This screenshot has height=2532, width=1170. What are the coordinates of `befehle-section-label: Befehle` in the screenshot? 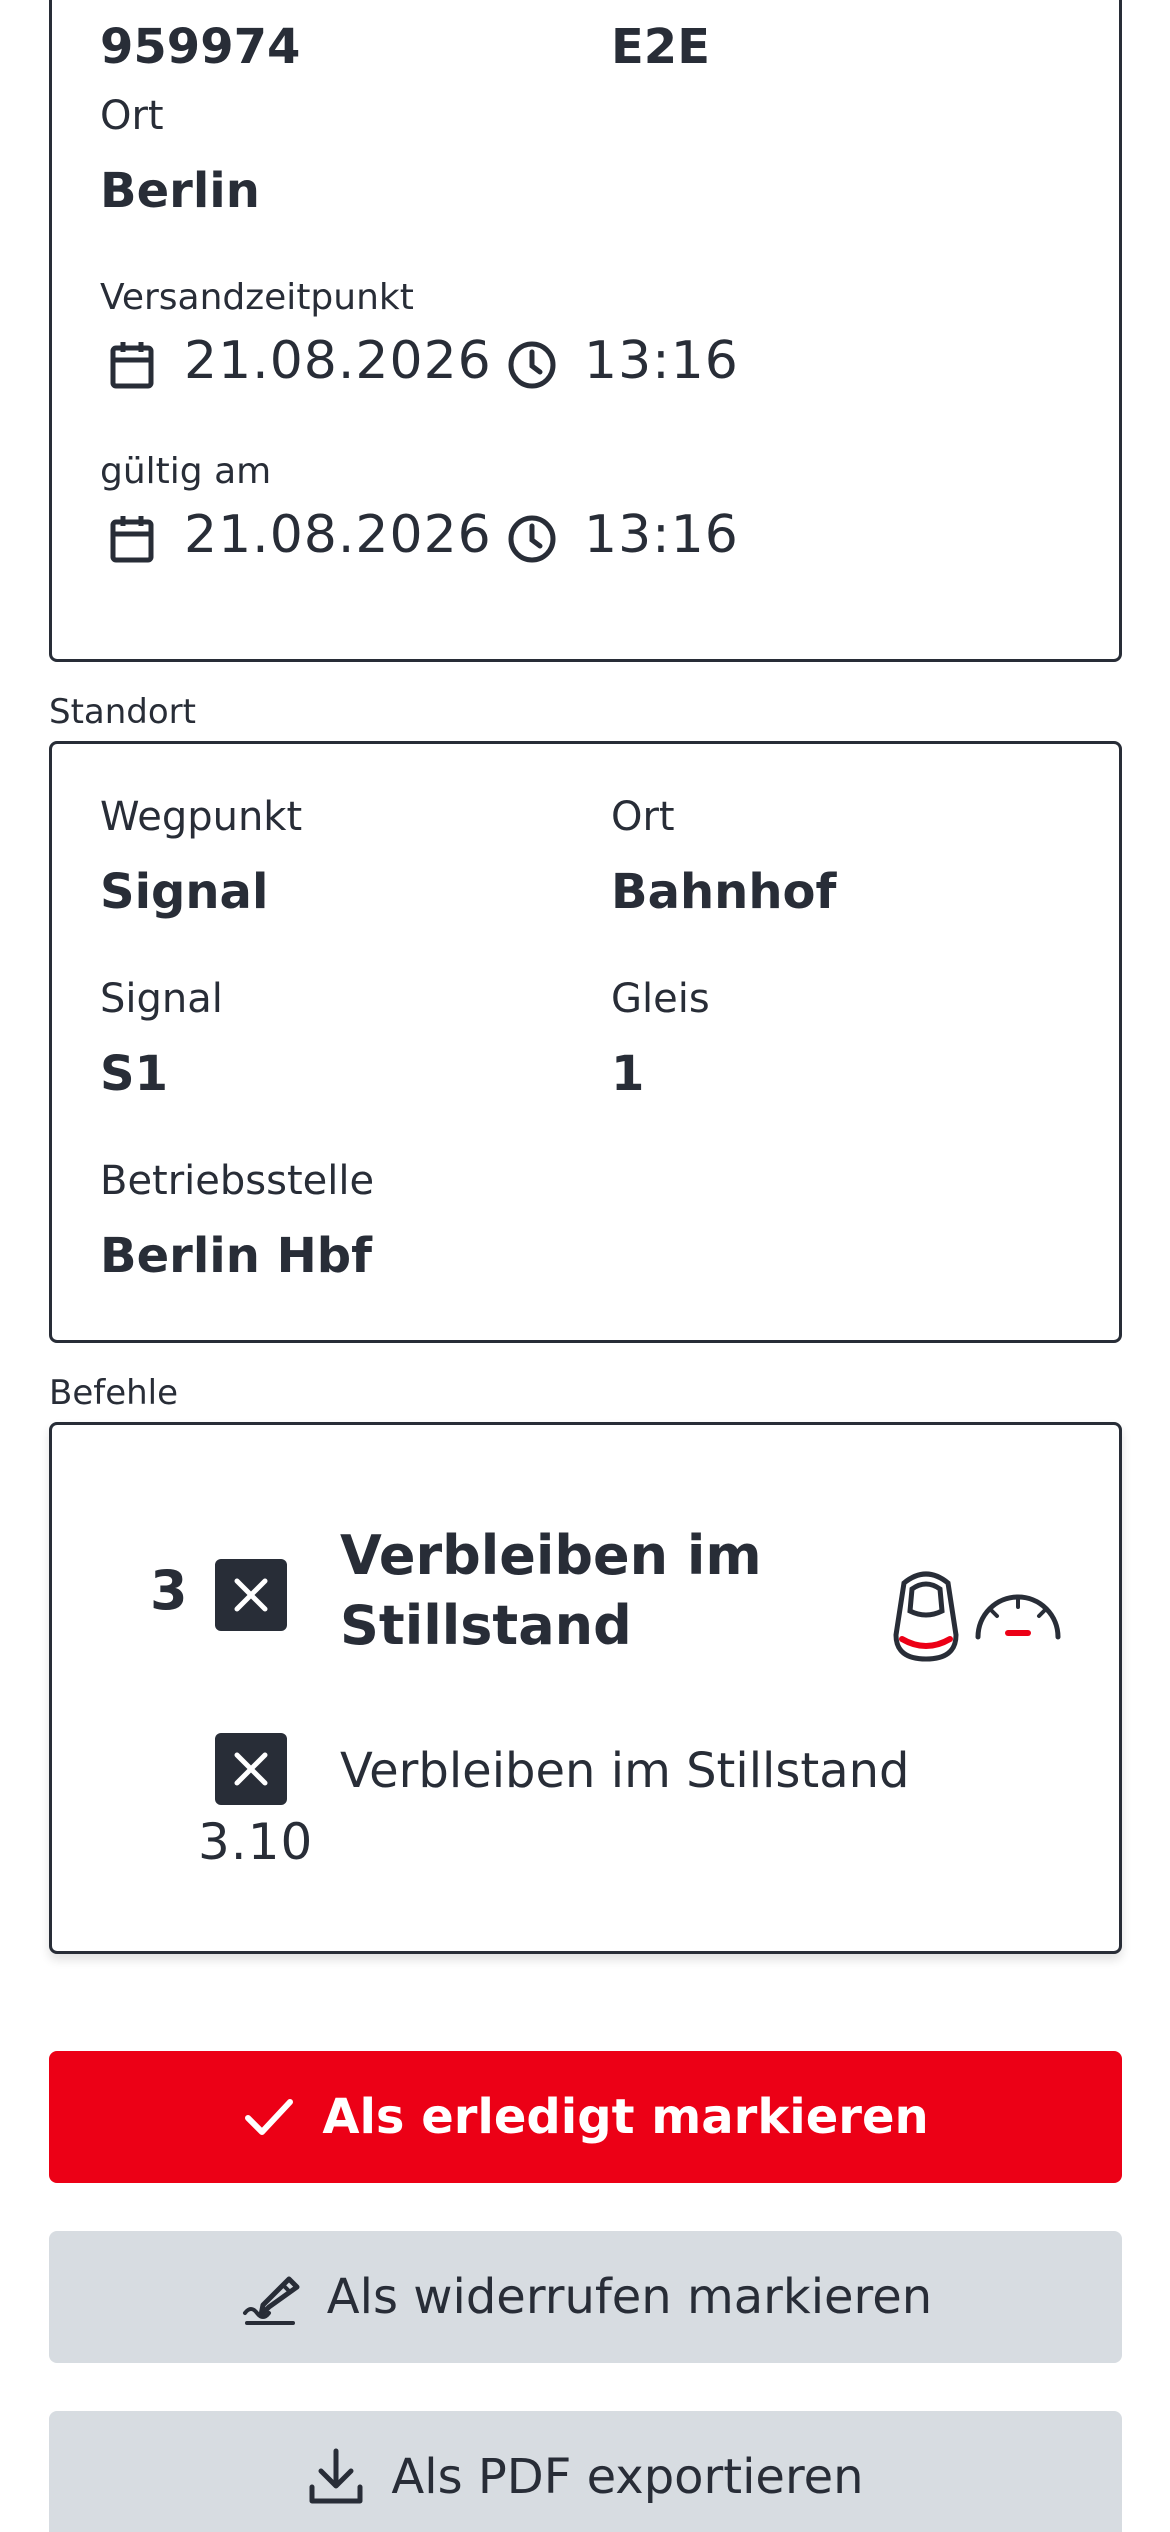 It's located at (114, 1393).